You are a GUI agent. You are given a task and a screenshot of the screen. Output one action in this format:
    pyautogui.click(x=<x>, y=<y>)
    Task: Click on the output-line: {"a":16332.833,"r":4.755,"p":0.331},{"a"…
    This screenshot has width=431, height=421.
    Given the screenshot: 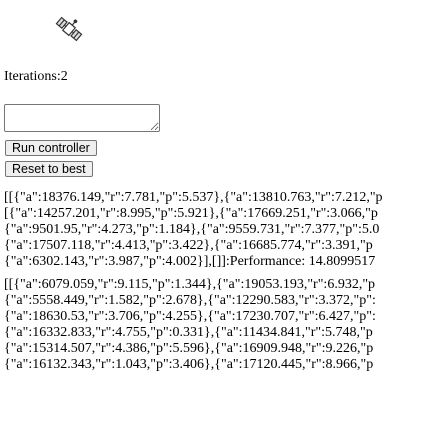 What is the action you would take?
    pyautogui.click(x=188, y=332)
    